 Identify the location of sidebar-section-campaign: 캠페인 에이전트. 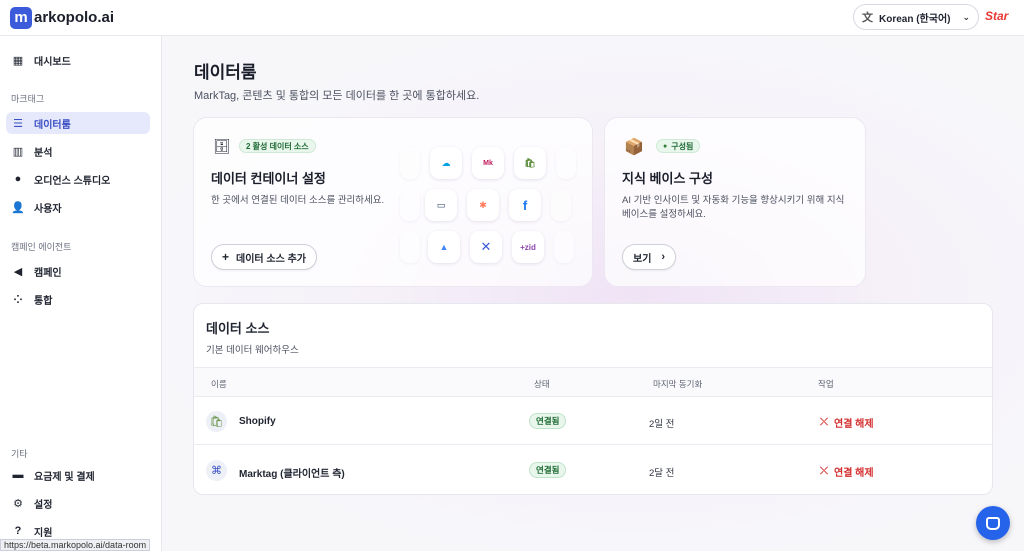
(41, 247).